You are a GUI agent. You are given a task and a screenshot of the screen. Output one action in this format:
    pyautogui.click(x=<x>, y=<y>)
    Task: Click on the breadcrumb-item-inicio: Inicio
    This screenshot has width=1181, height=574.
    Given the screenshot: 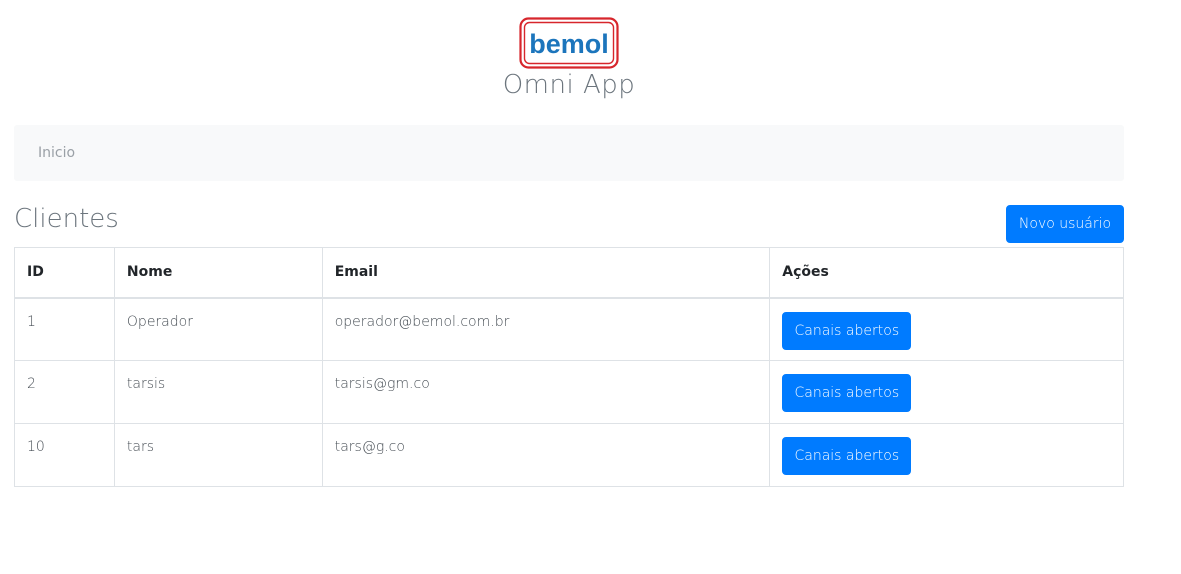 What is the action you would take?
    pyautogui.click(x=56, y=153)
    